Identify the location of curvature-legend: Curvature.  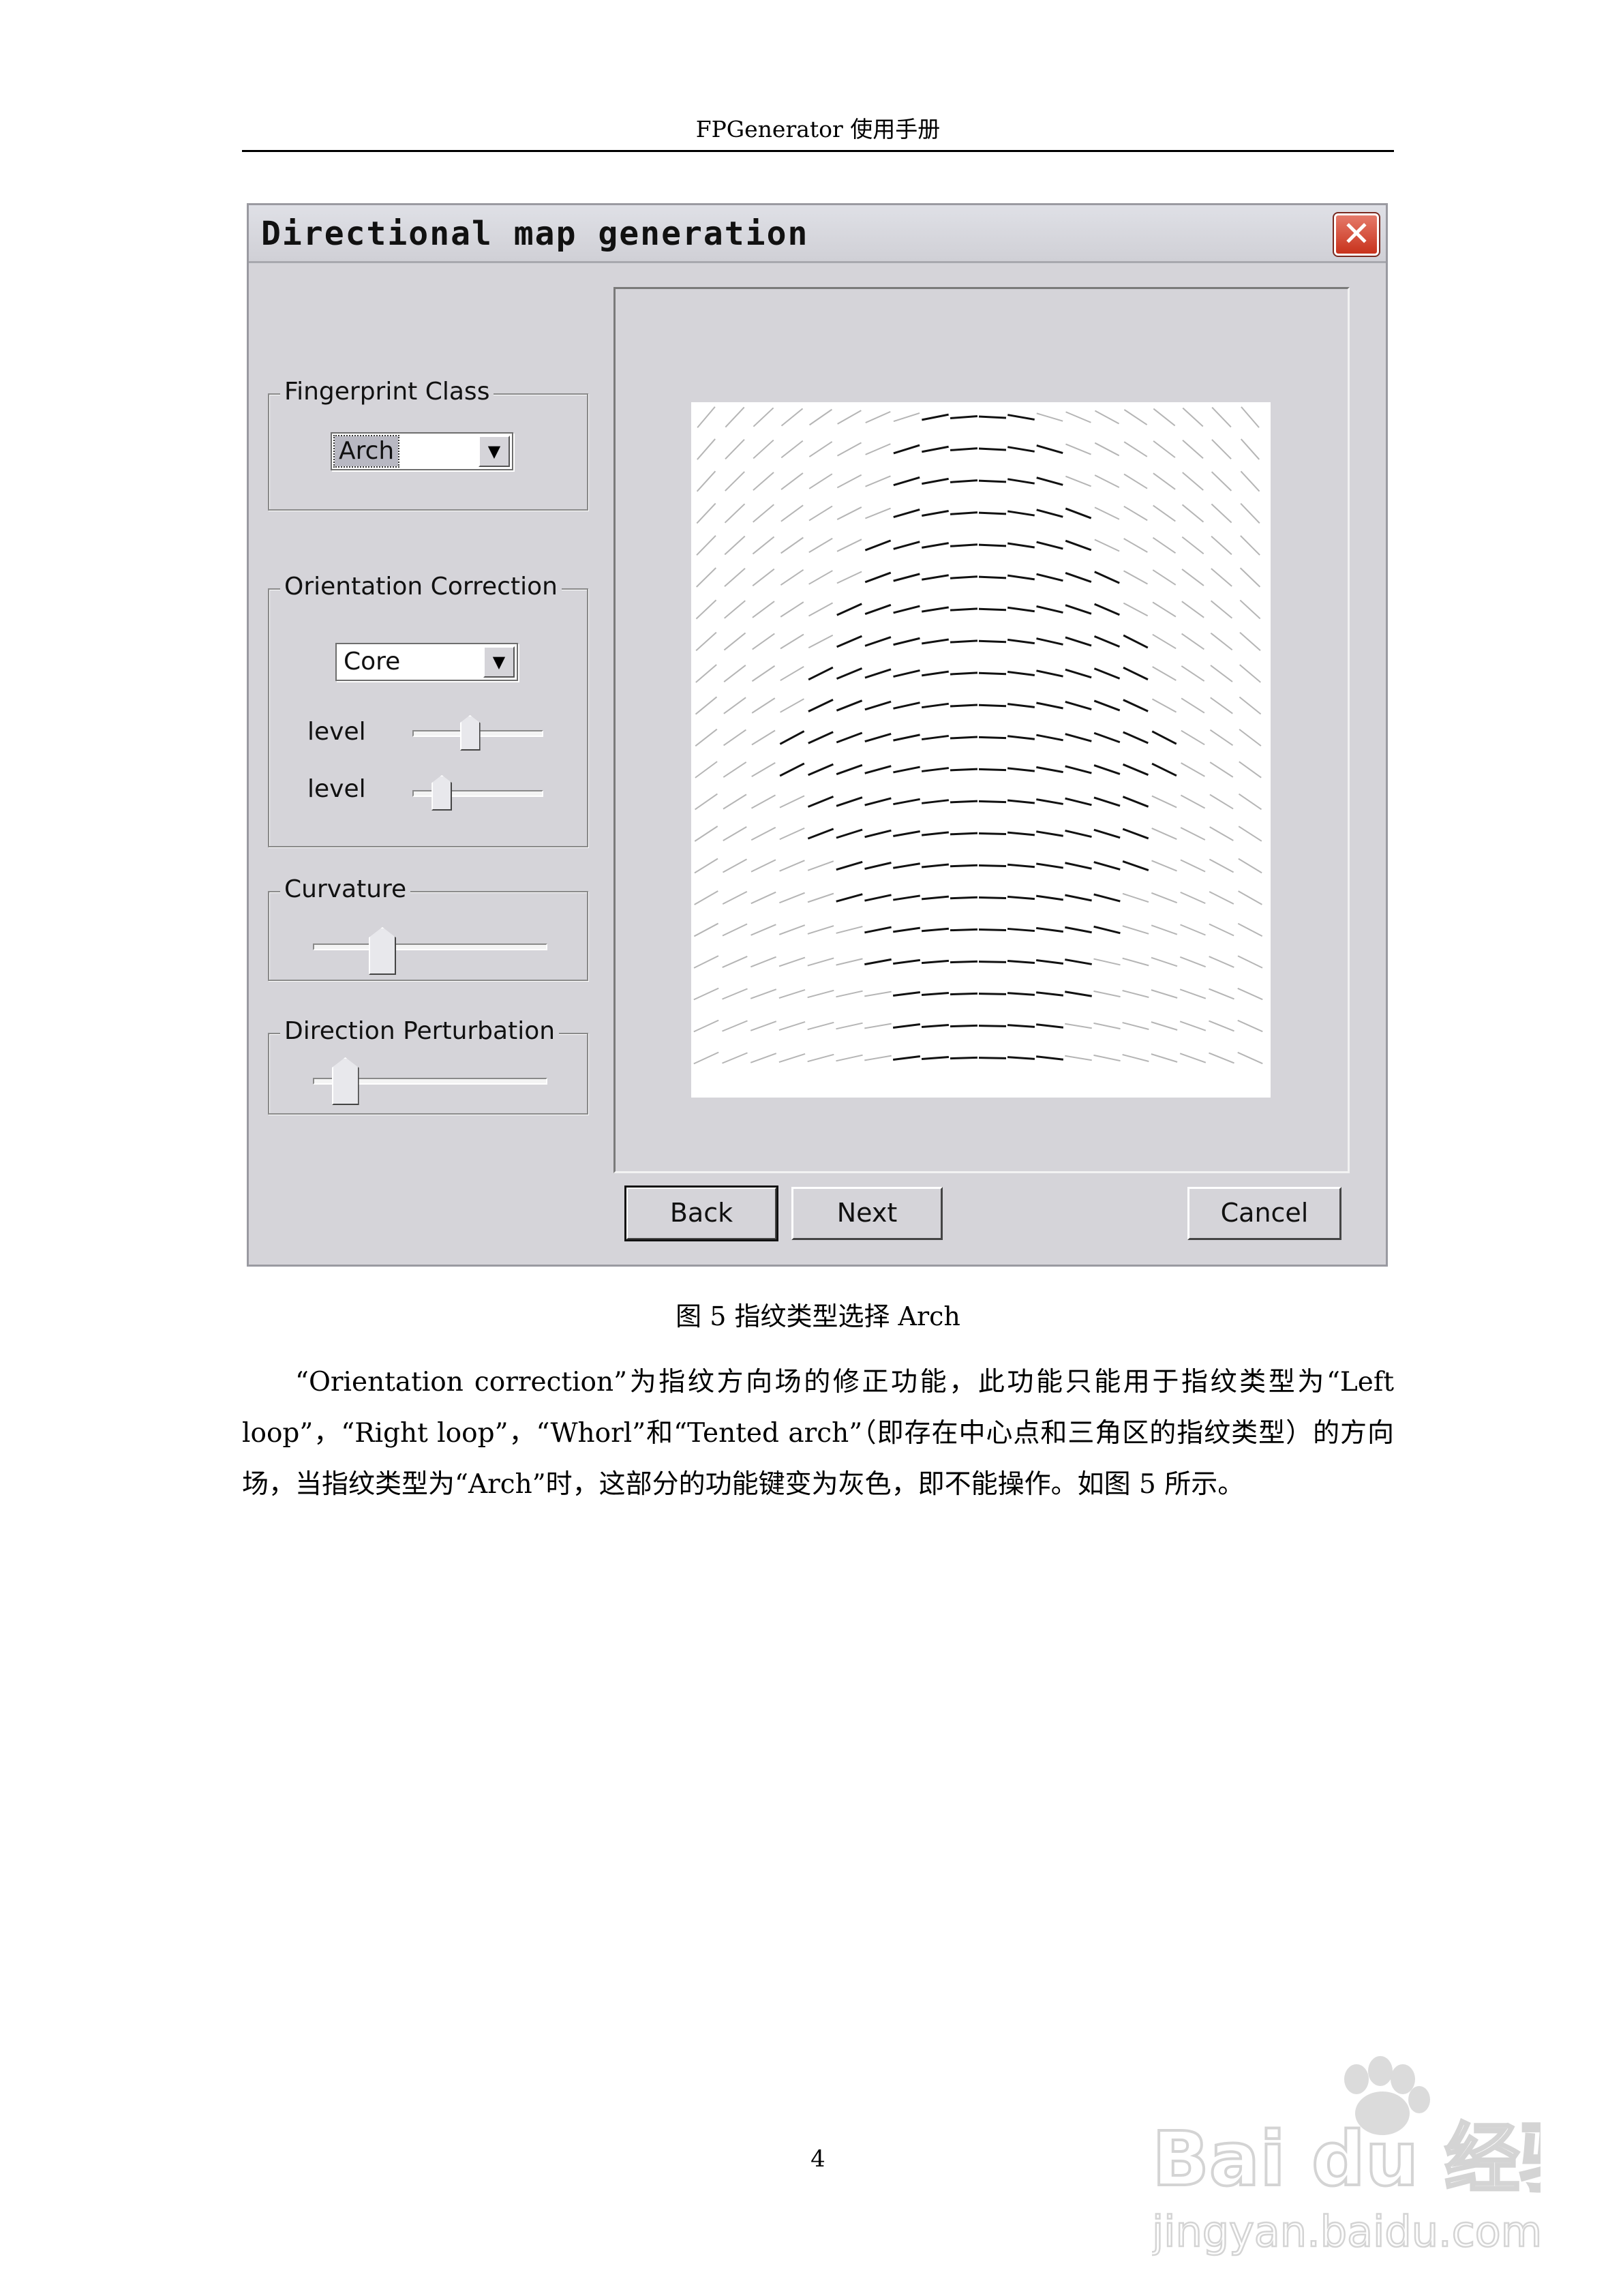
(345, 890).